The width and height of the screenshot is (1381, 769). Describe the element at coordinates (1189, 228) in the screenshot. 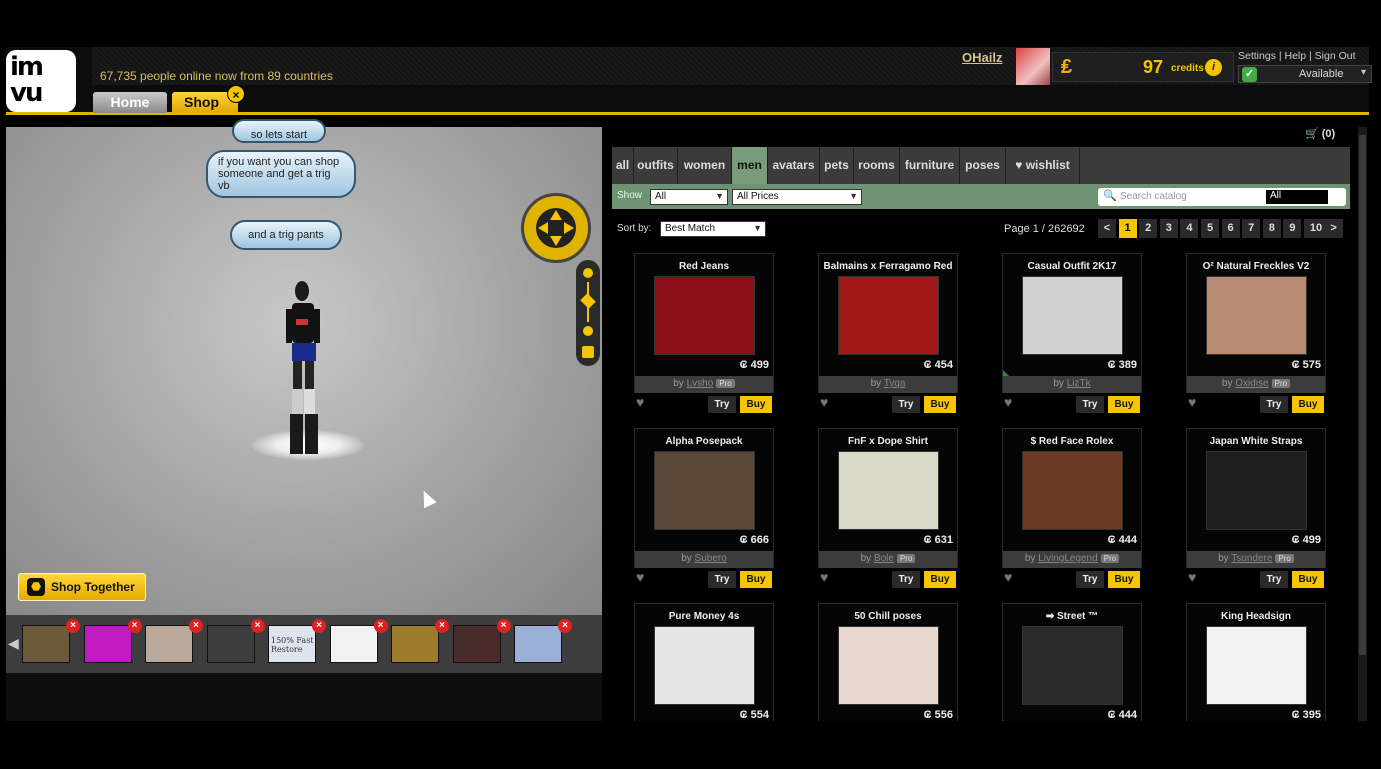

I see `page-4-button: 4` at that location.